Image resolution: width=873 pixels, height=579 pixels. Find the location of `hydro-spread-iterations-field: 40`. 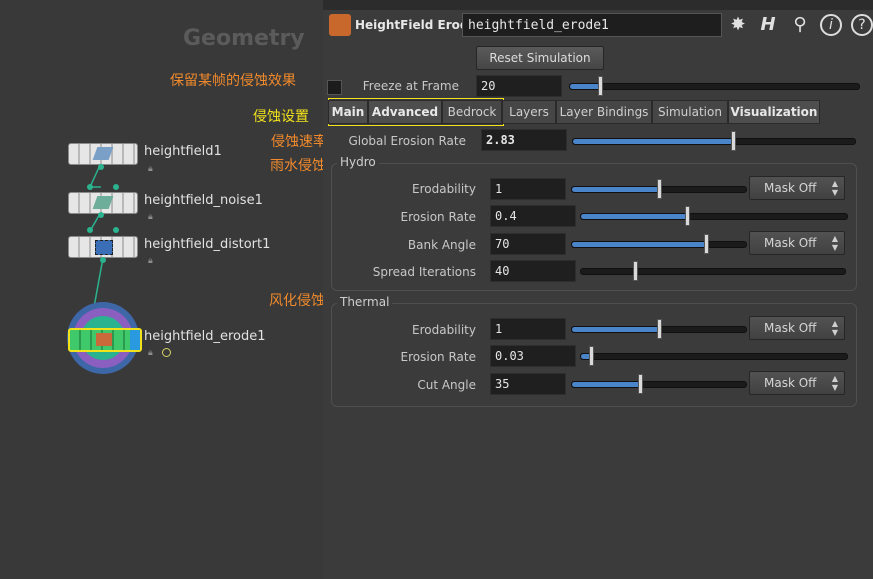

hydro-spread-iterations-field: 40 is located at coordinates (533, 271).